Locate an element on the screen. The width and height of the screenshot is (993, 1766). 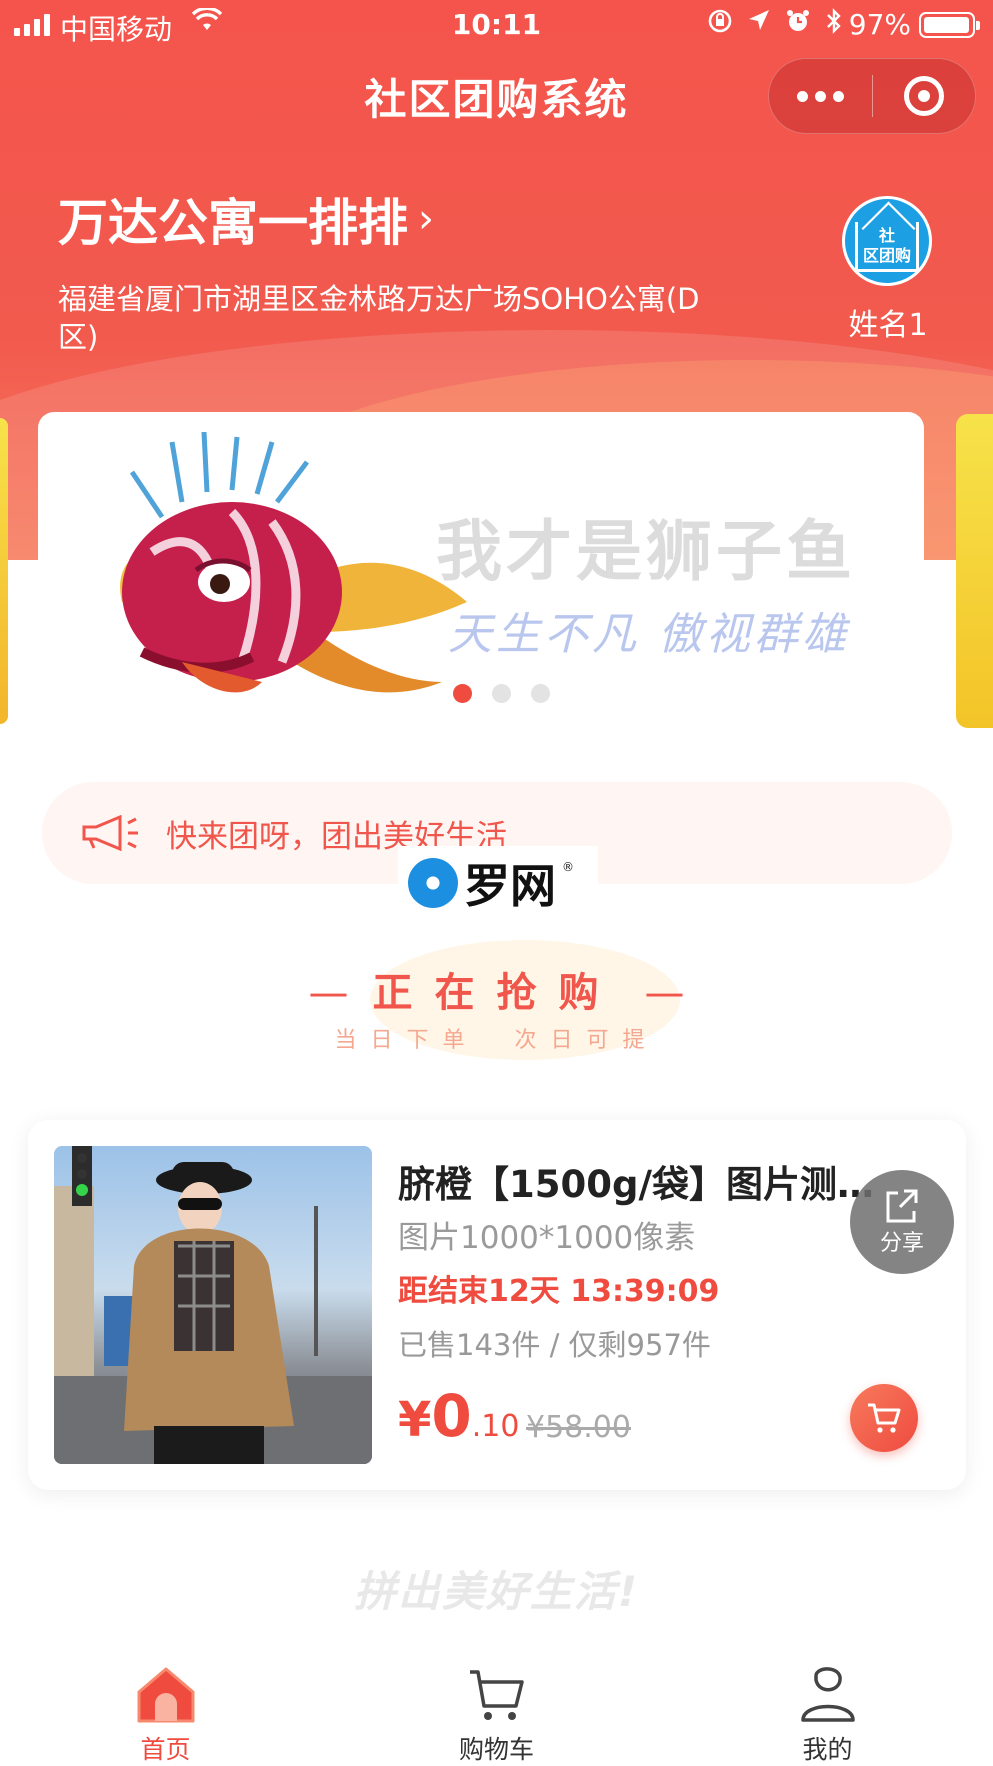
close-miniprogram-button is located at coordinates (923, 96).